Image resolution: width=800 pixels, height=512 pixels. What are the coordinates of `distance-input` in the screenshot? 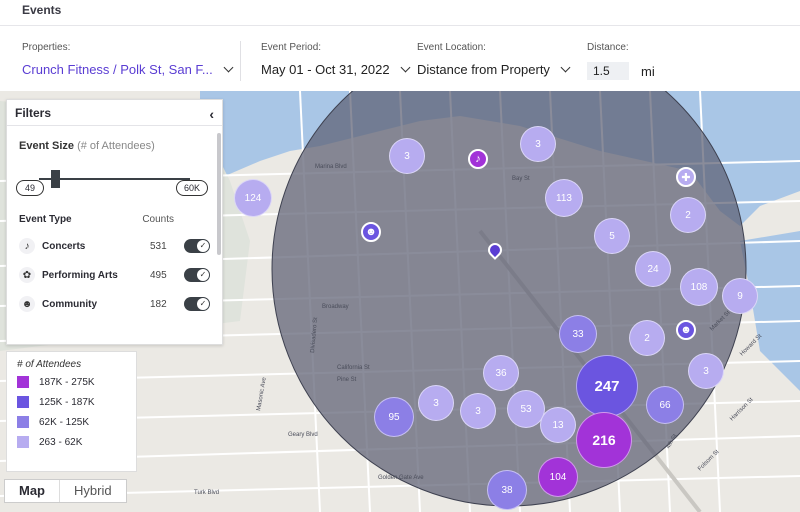 It's located at (608, 71).